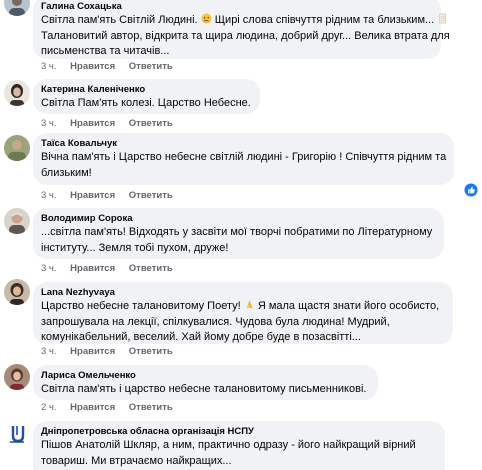  What do you see at coordinates (443, 18) in the screenshot?
I see `page-emoji-icon` at bounding box center [443, 18].